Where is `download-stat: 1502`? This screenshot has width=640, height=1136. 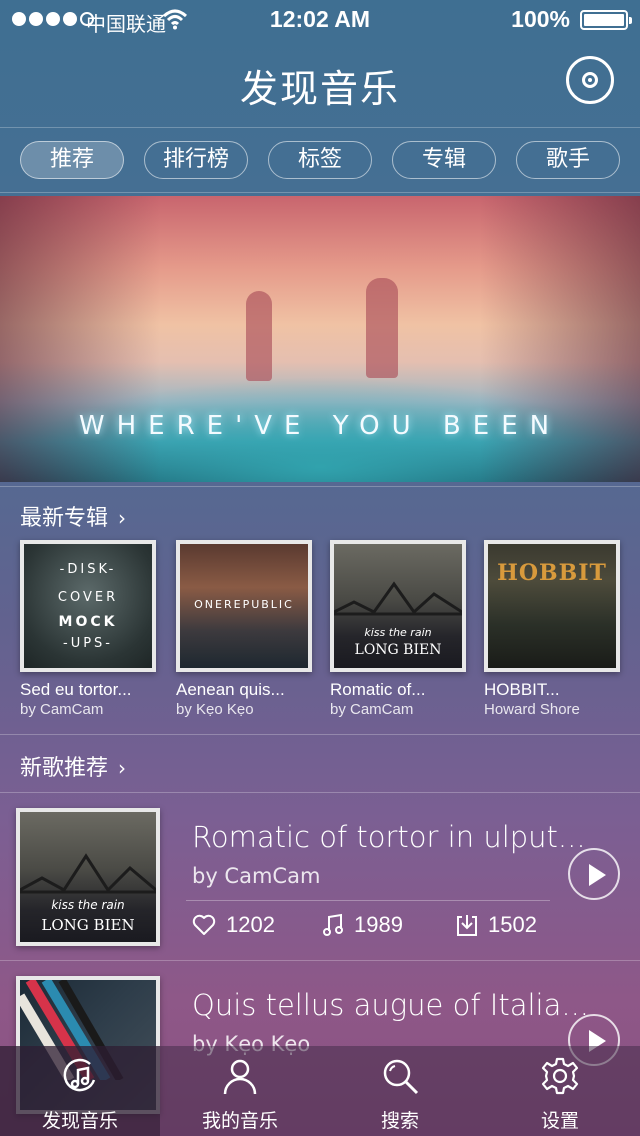
download-stat: 1502 is located at coordinates (496, 925).